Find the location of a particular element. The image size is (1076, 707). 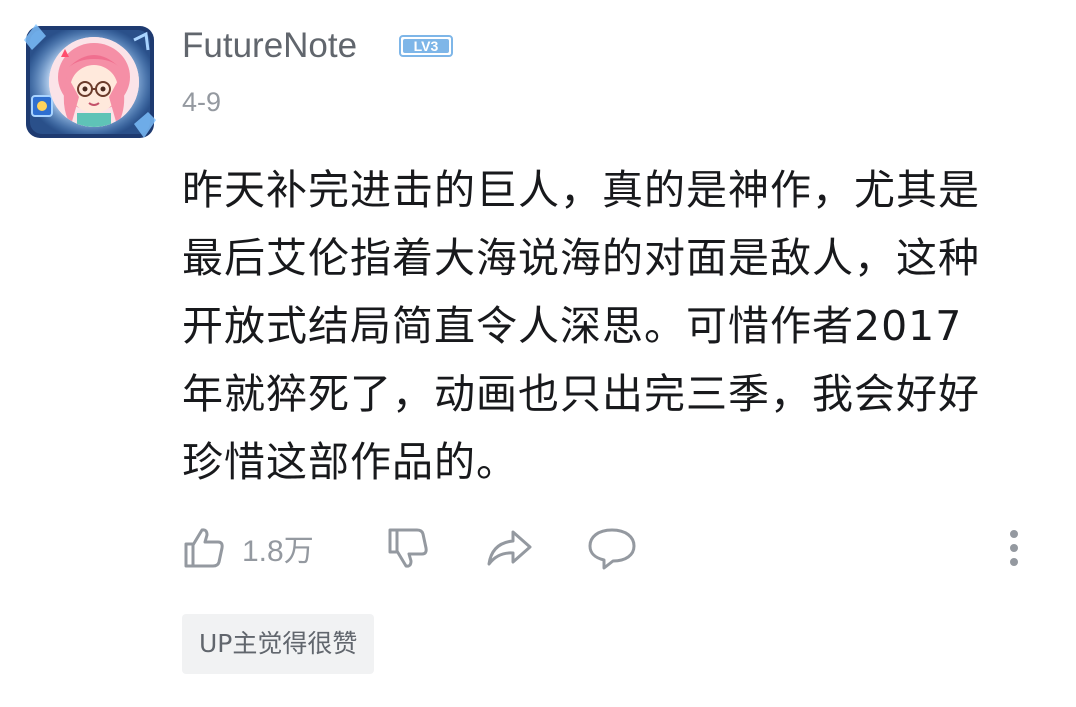

comment-line: 最后艾伦指着大海说海的对面是敌人，这种 is located at coordinates (581, 258).